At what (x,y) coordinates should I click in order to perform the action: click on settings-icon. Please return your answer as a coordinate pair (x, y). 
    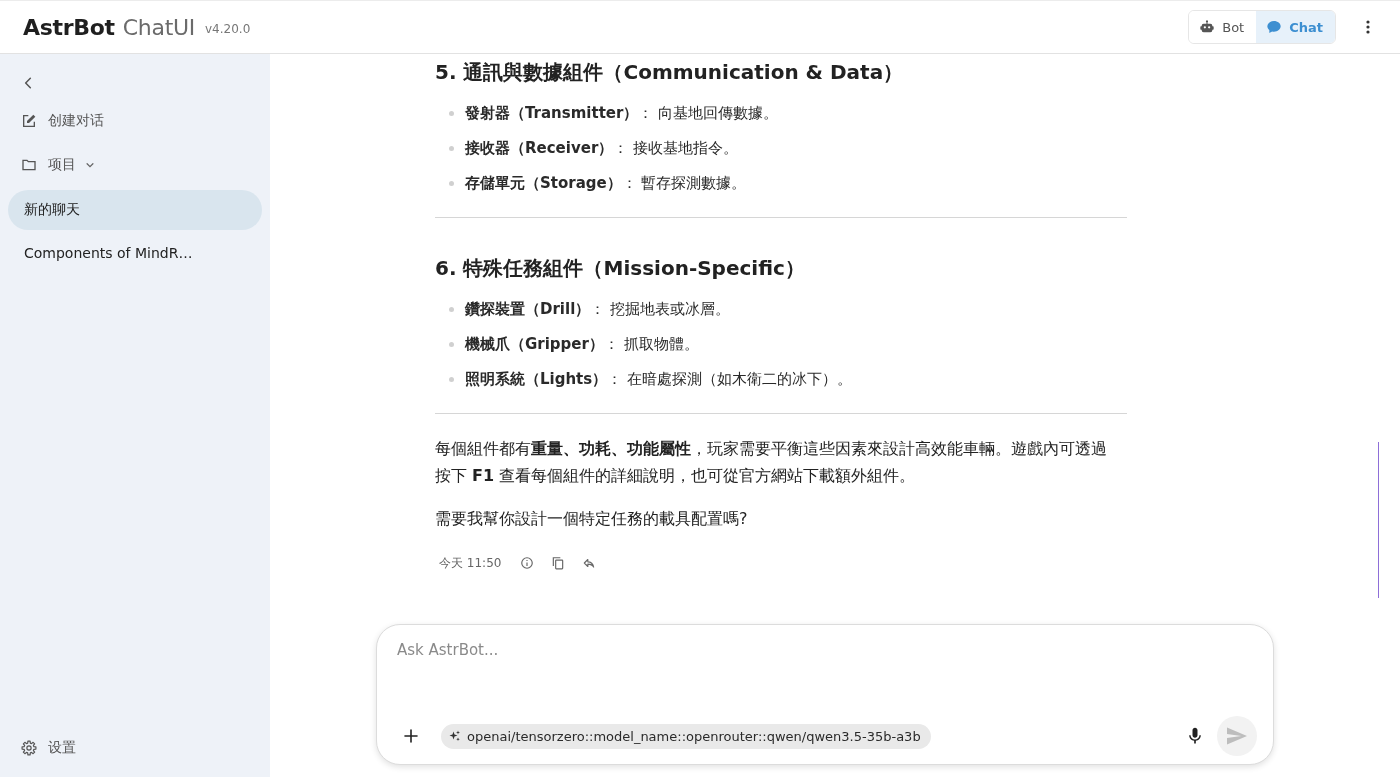
    Looking at the image, I should click on (29, 748).